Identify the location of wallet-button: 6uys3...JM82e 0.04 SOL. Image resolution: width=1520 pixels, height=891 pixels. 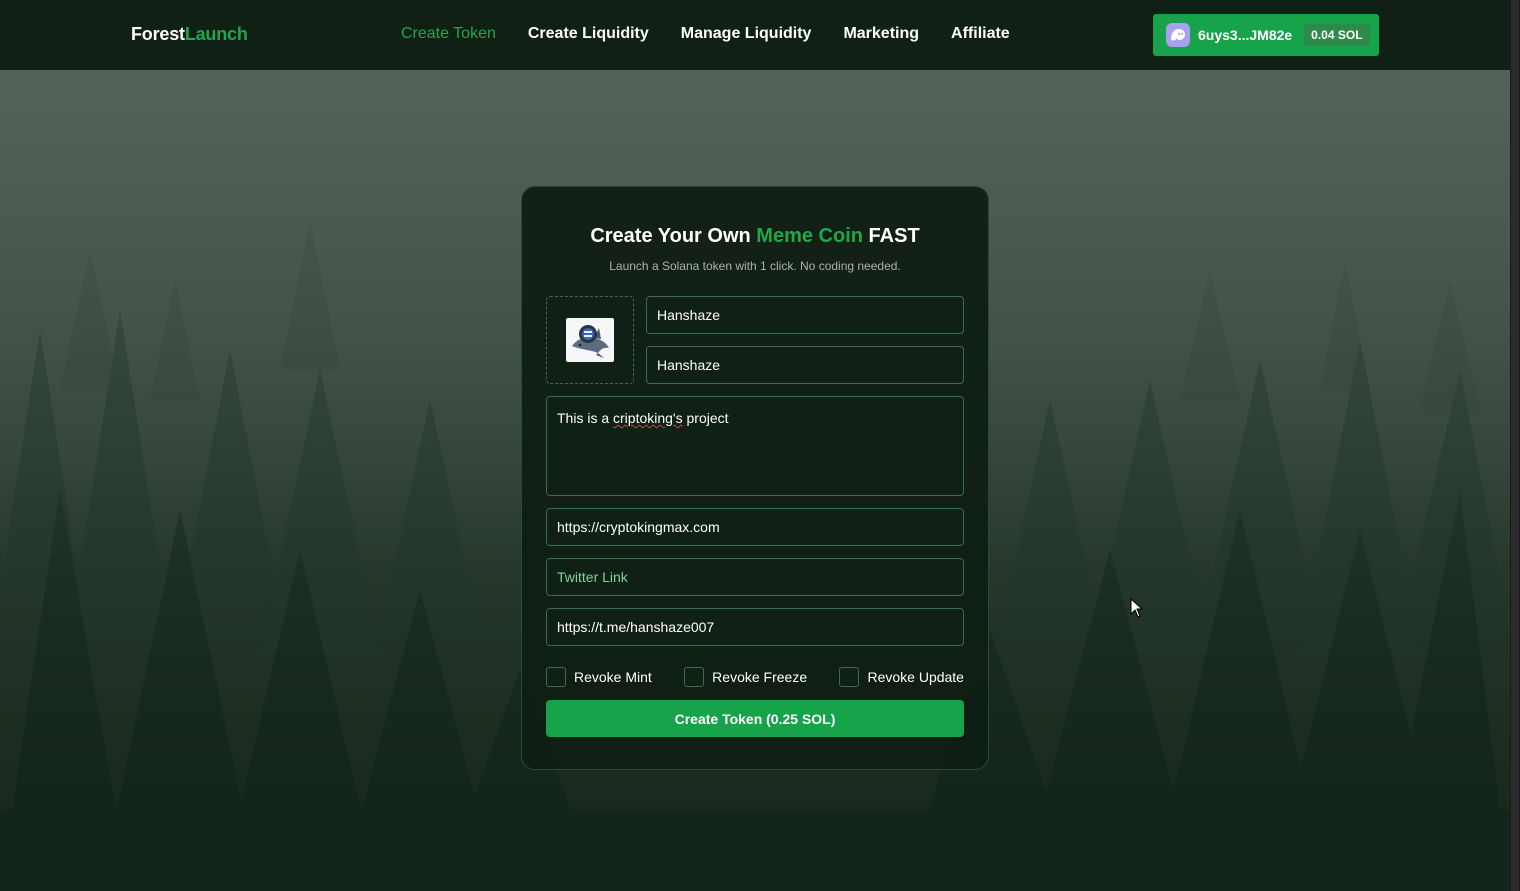
(1266, 35).